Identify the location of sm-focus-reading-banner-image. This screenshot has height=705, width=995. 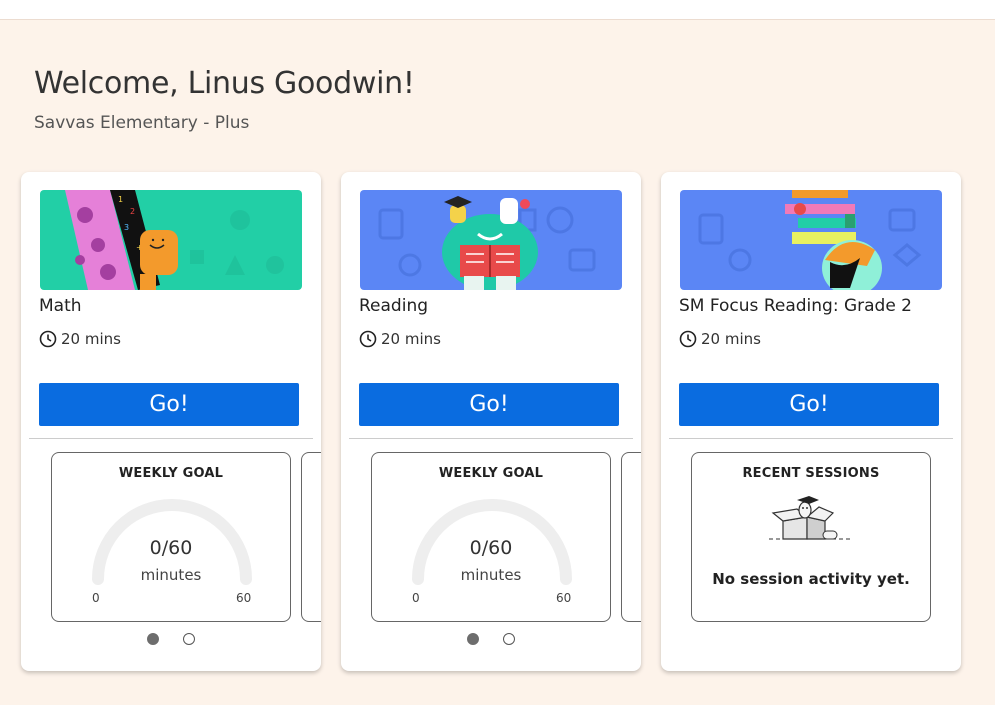
(811, 240).